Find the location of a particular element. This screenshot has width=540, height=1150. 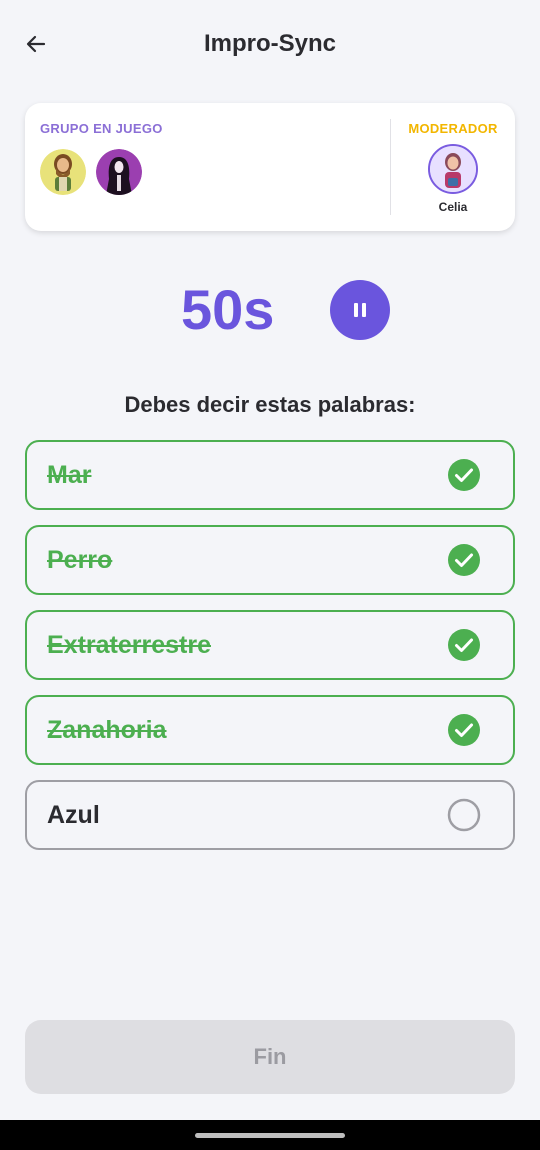

word-text: Mar is located at coordinates (69, 474).